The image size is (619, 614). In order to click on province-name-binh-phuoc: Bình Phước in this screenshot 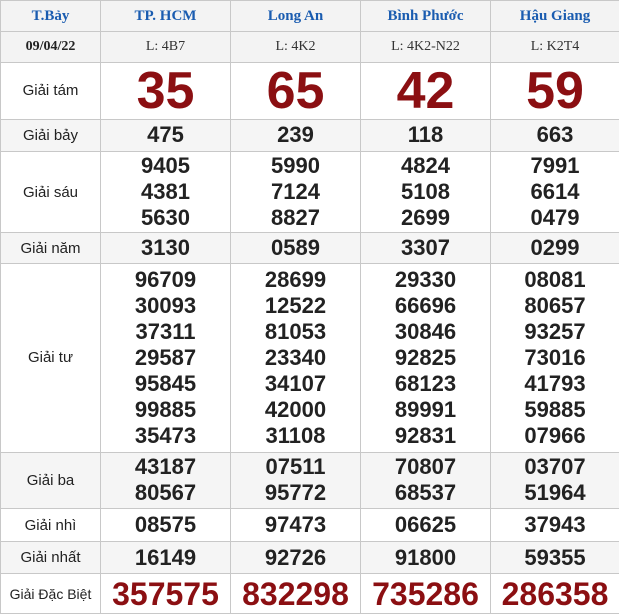, I will do `click(425, 16)`.